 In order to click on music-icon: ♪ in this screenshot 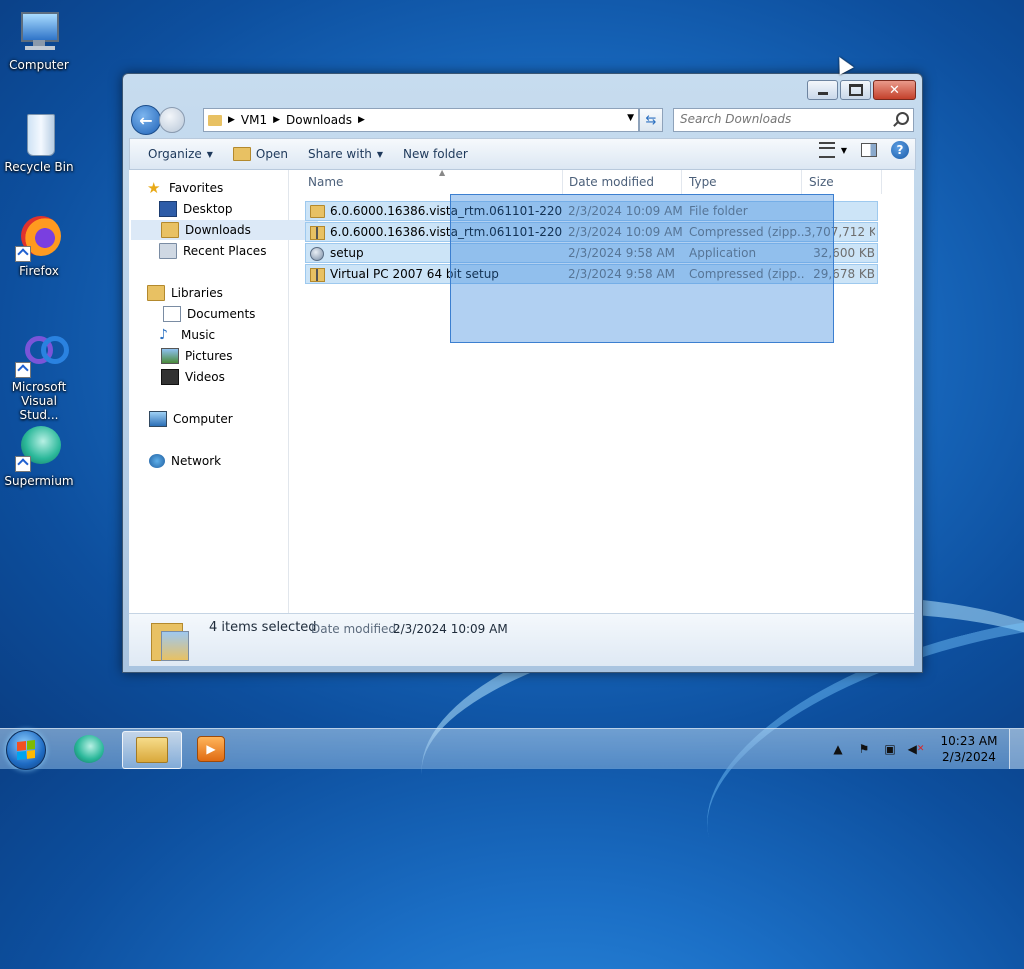, I will do `click(163, 335)`.